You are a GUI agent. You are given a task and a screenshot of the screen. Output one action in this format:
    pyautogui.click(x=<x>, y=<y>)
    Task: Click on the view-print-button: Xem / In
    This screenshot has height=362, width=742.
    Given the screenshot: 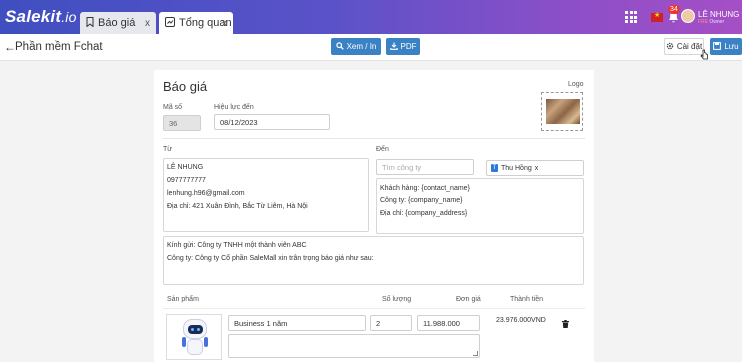 What is the action you would take?
    pyautogui.click(x=356, y=46)
    